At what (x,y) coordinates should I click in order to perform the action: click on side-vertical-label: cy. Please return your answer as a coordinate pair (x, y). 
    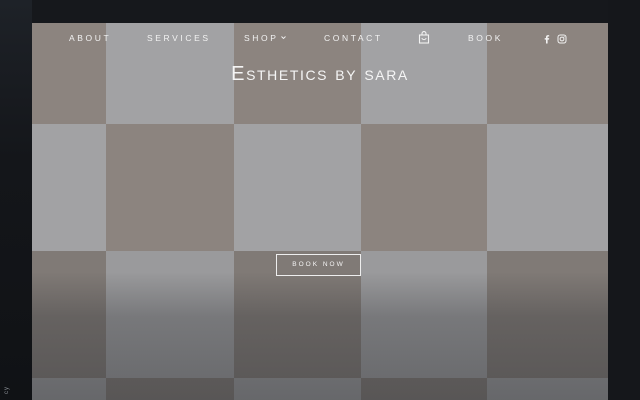
    Looking at the image, I should click on (7, 390).